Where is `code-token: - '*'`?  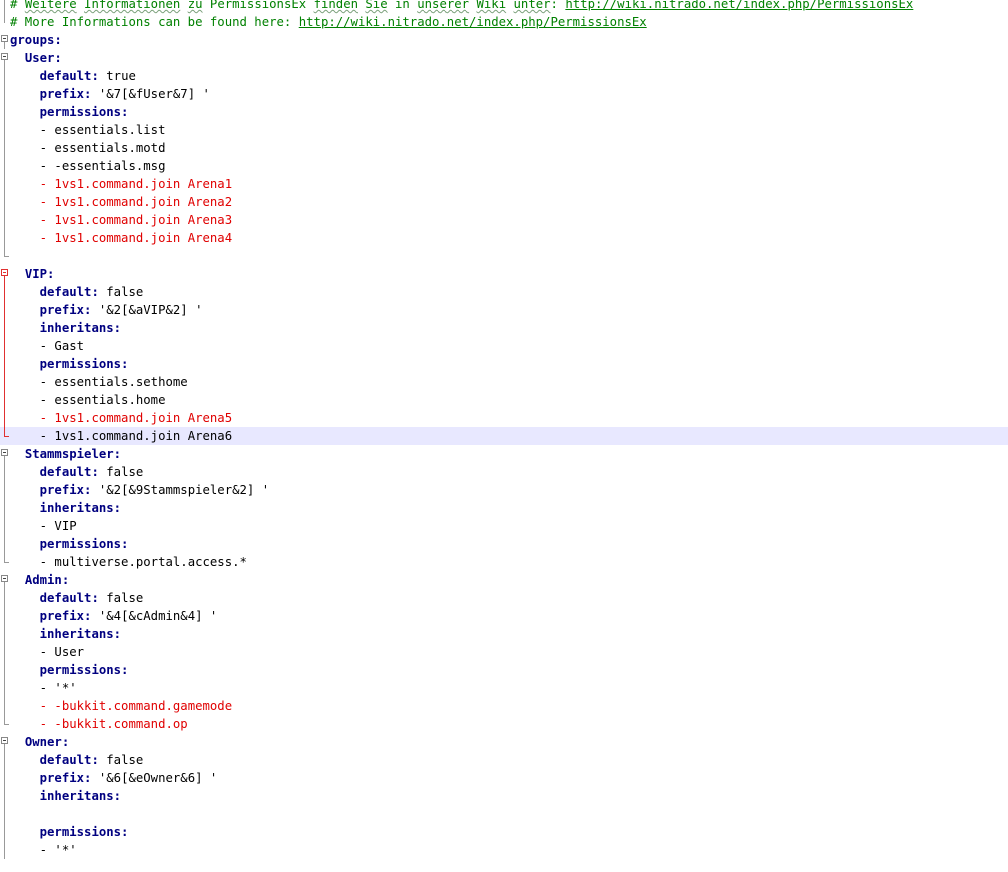
code-token: - '*' is located at coordinates (58, 688).